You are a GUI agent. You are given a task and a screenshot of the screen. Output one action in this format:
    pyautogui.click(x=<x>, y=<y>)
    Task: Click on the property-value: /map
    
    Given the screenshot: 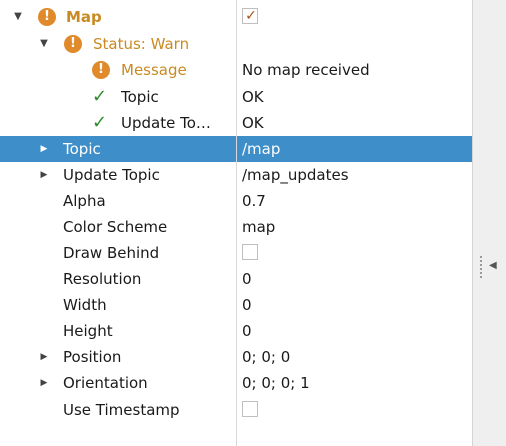 What is the action you would take?
    pyautogui.click(x=261, y=149)
    